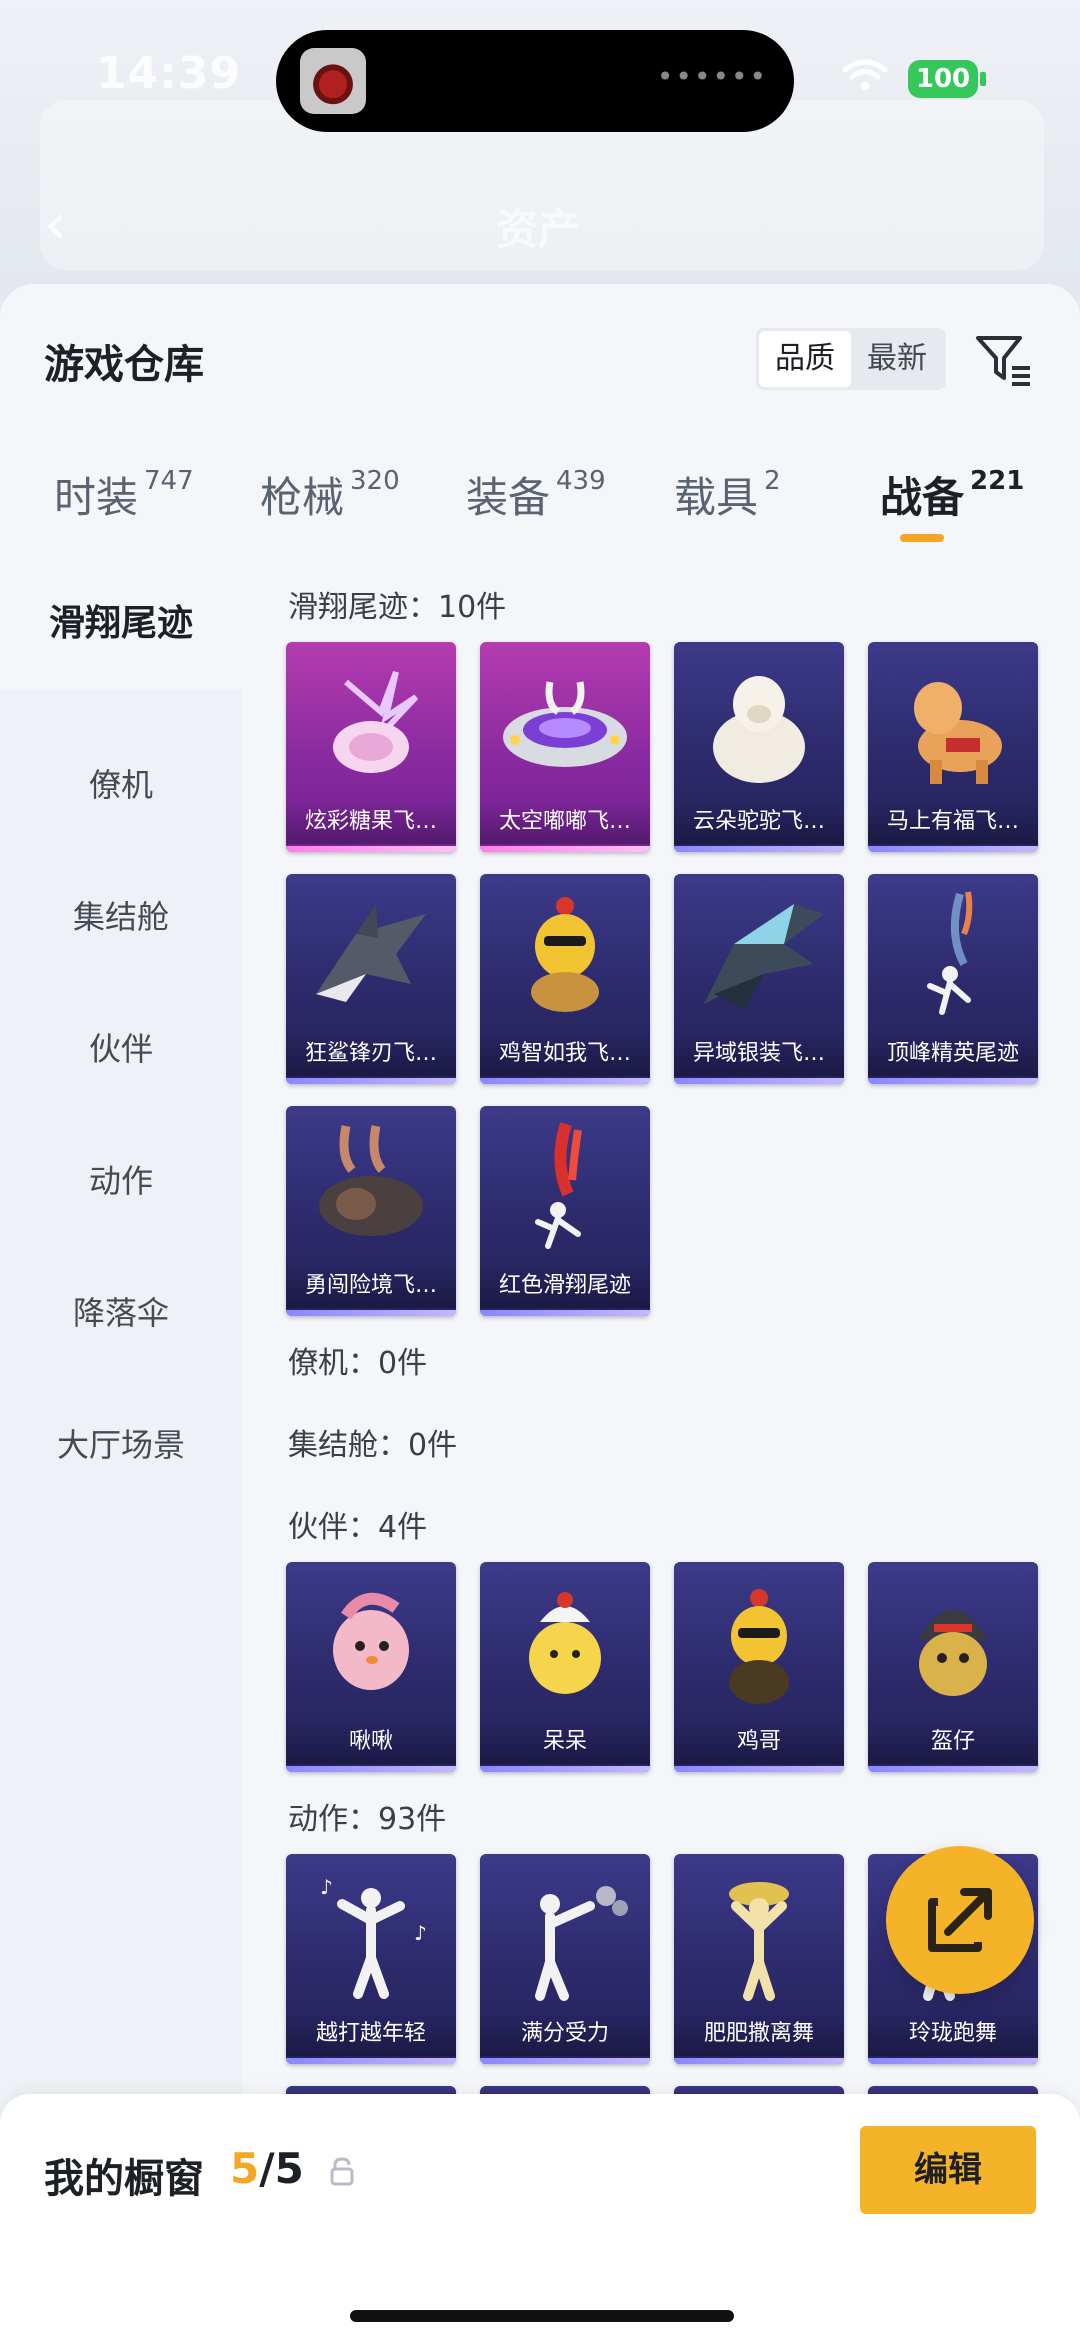  Describe the element at coordinates (759, 1941) in the screenshot. I see `emote-fat-dance-image` at that location.